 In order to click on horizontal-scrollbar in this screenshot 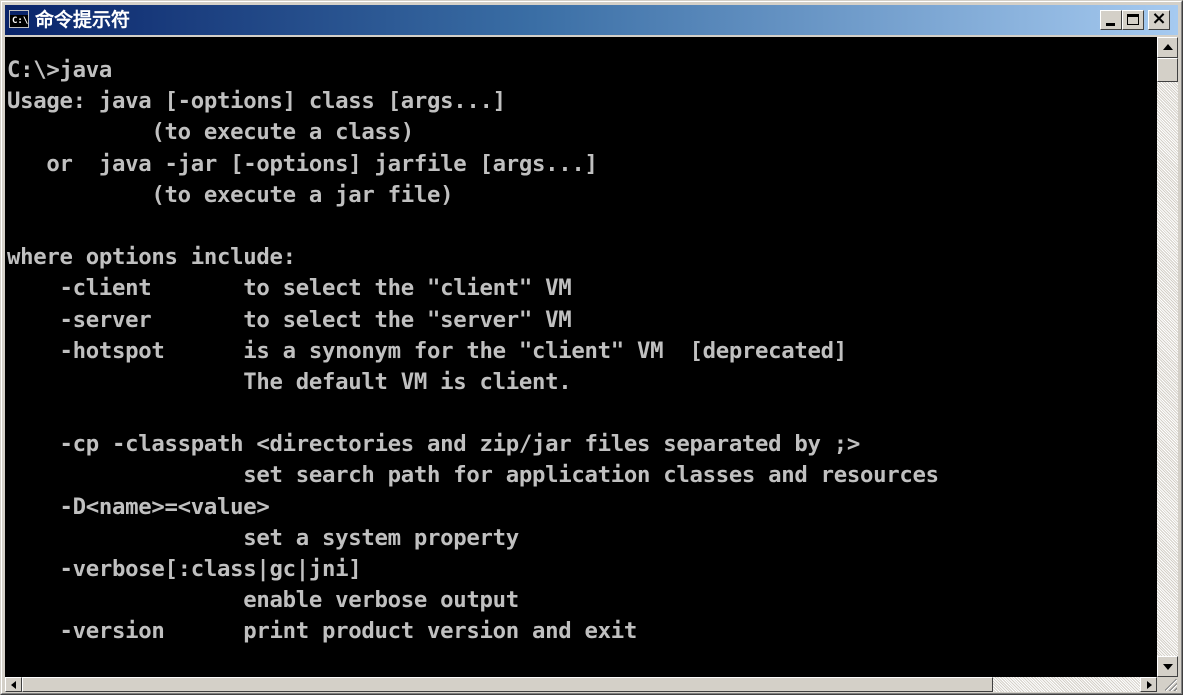, I will do `click(581, 684)`.